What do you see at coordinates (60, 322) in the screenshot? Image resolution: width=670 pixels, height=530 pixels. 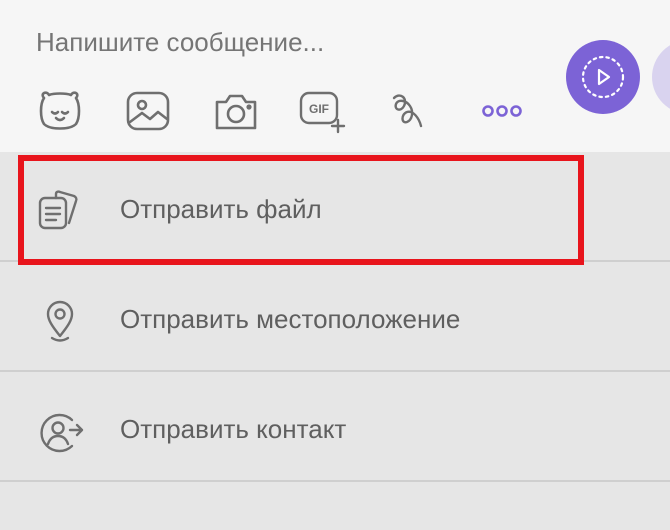 I see `location-pin-icon` at bounding box center [60, 322].